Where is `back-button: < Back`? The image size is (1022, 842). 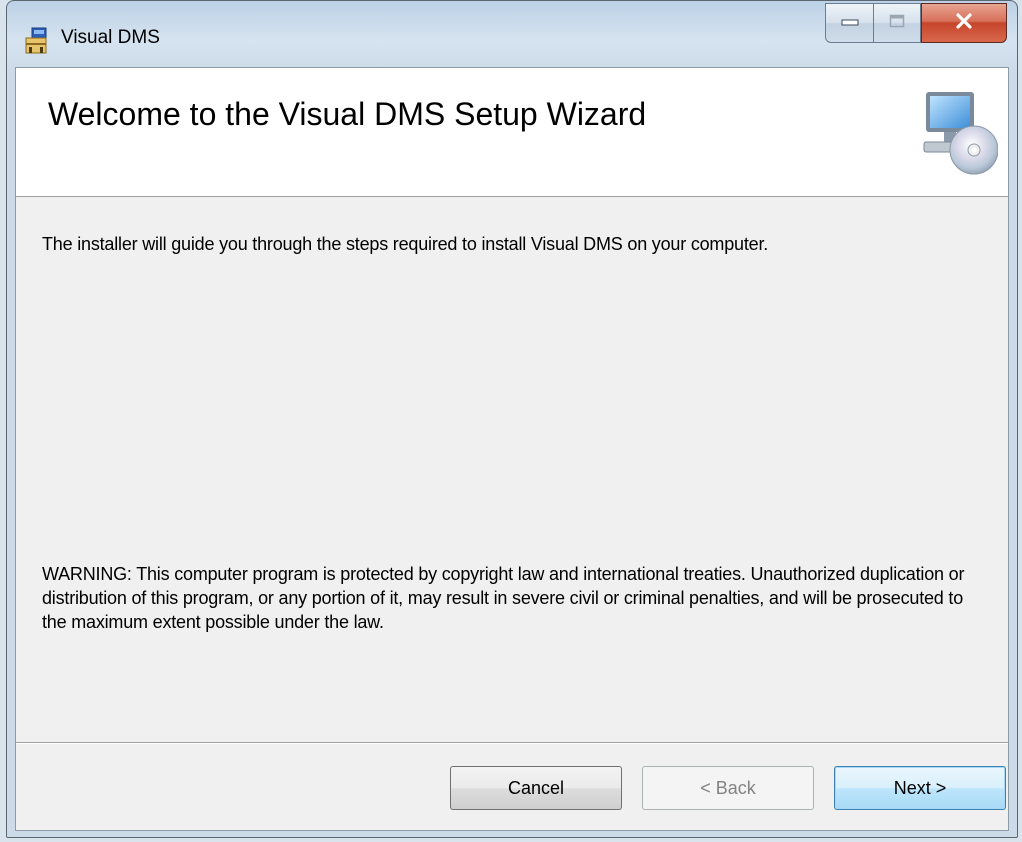 back-button: < Back is located at coordinates (728, 788).